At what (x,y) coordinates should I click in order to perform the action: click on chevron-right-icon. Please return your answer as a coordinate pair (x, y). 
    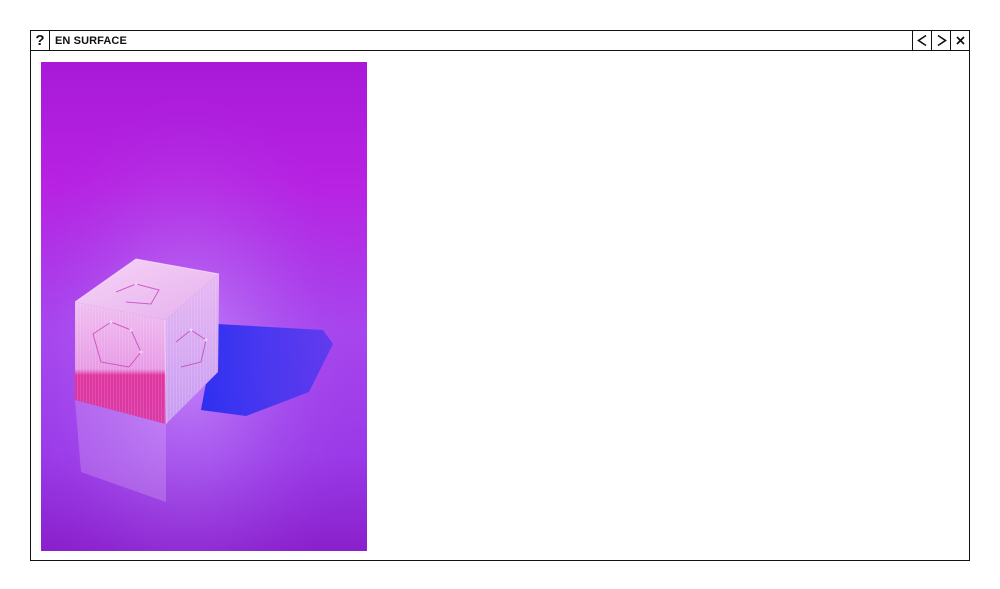
    Looking at the image, I should click on (942, 40).